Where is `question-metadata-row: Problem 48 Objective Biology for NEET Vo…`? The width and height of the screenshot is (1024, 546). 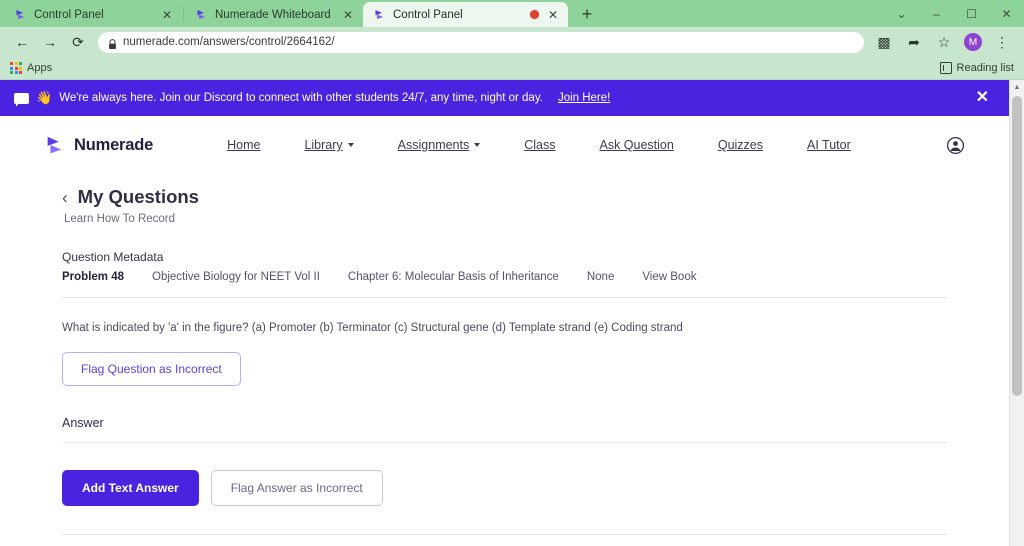 question-metadata-row: Problem 48 Objective Biology for NEET Vo… is located at coordinates (504, 277).